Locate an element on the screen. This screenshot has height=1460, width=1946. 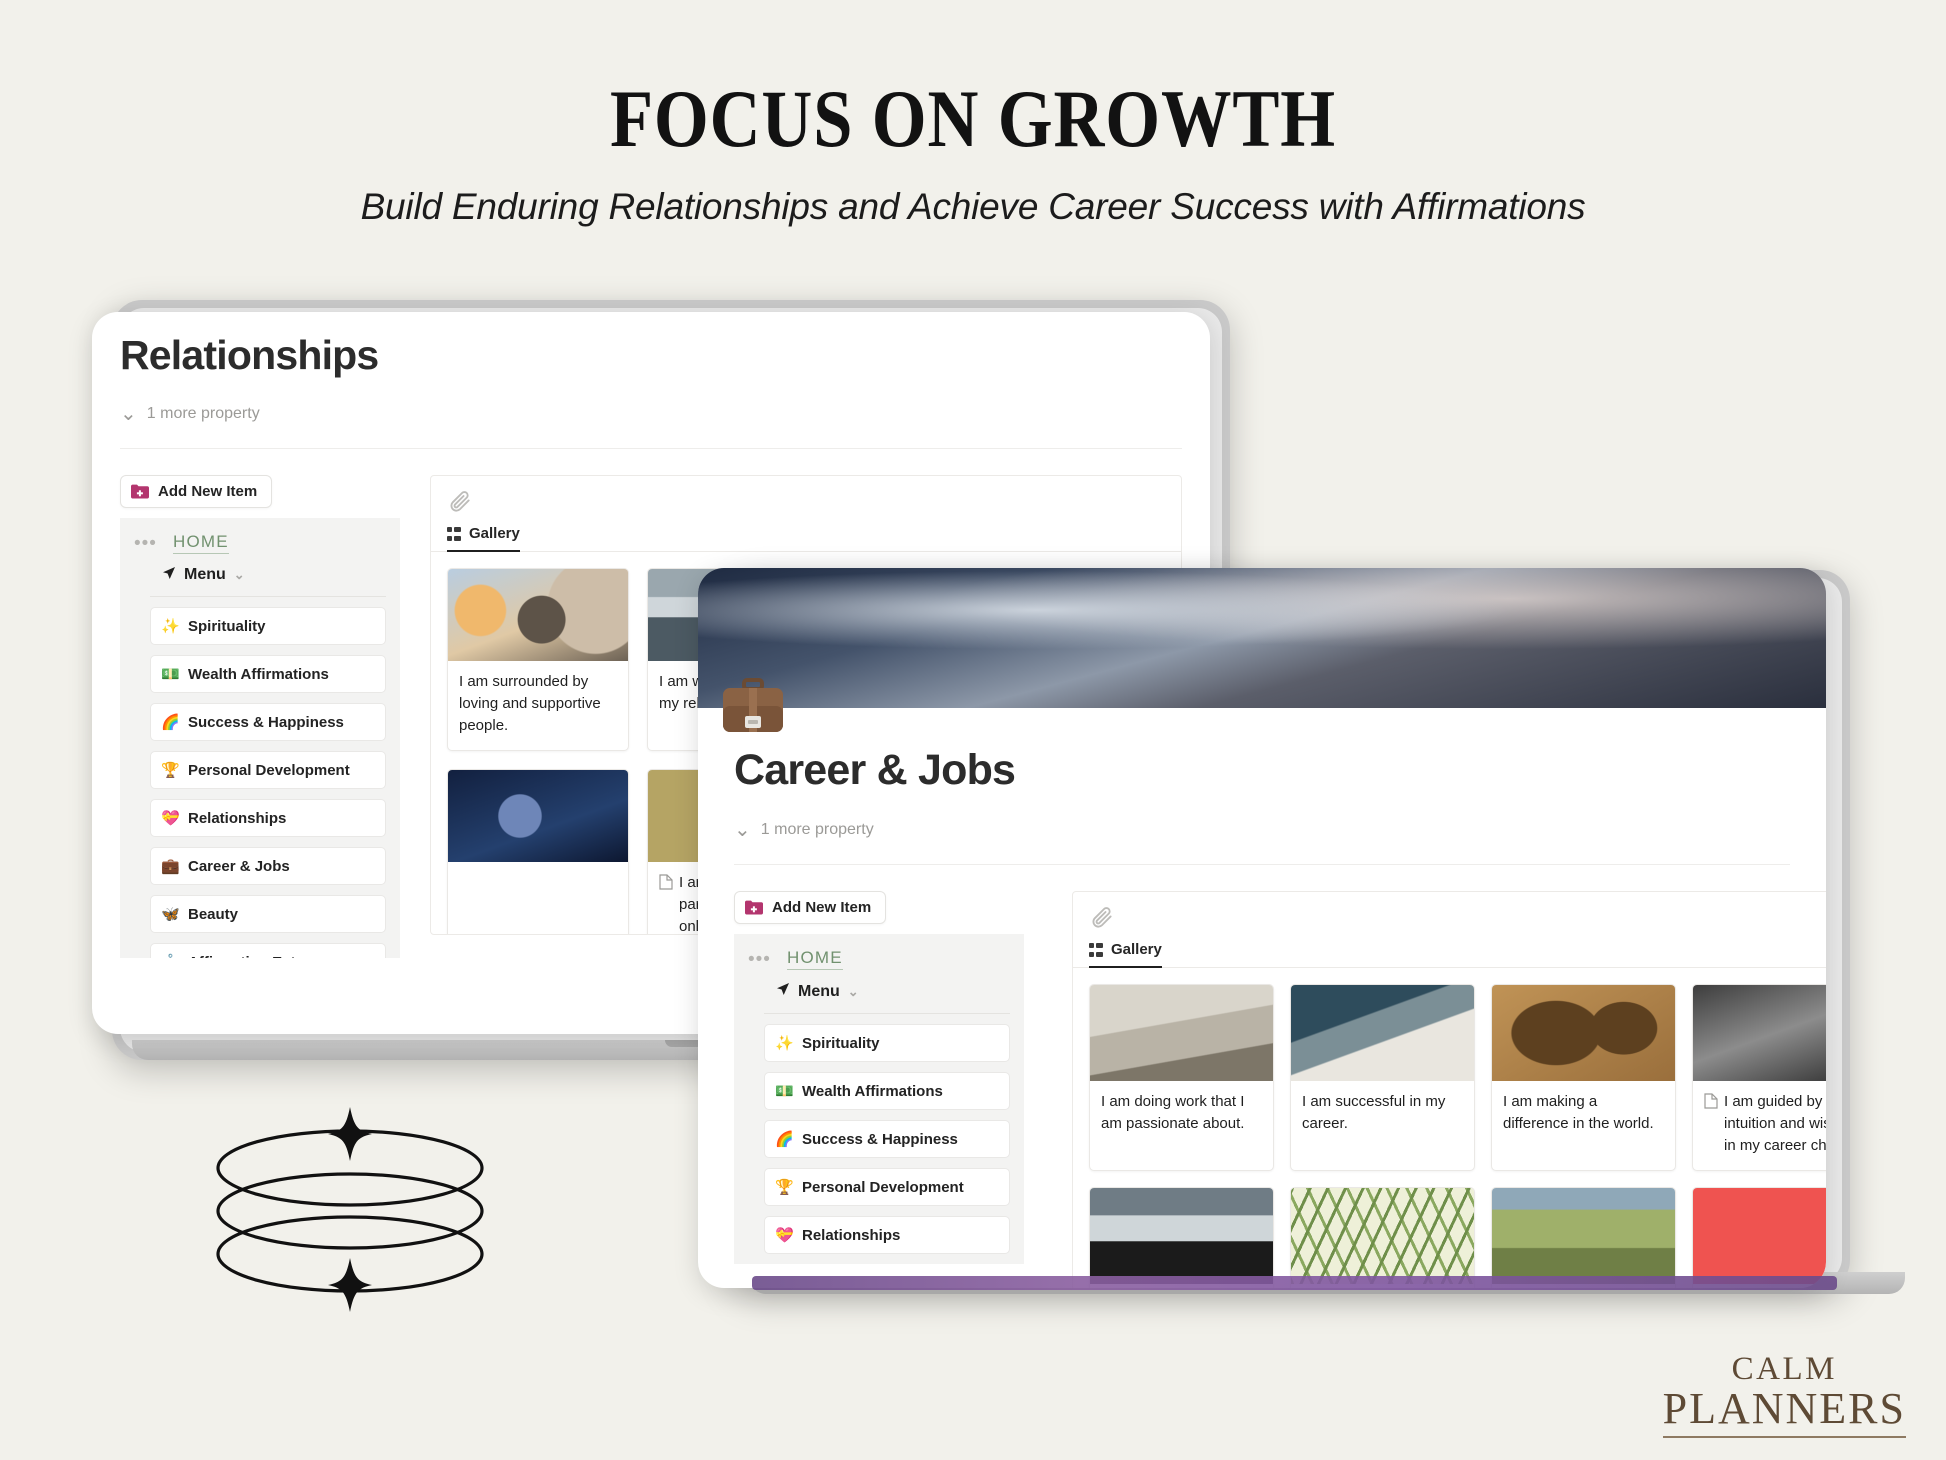
sidebar-item-career-jobs: 💼 Career & Jobs is located at coordinates (268, 866).